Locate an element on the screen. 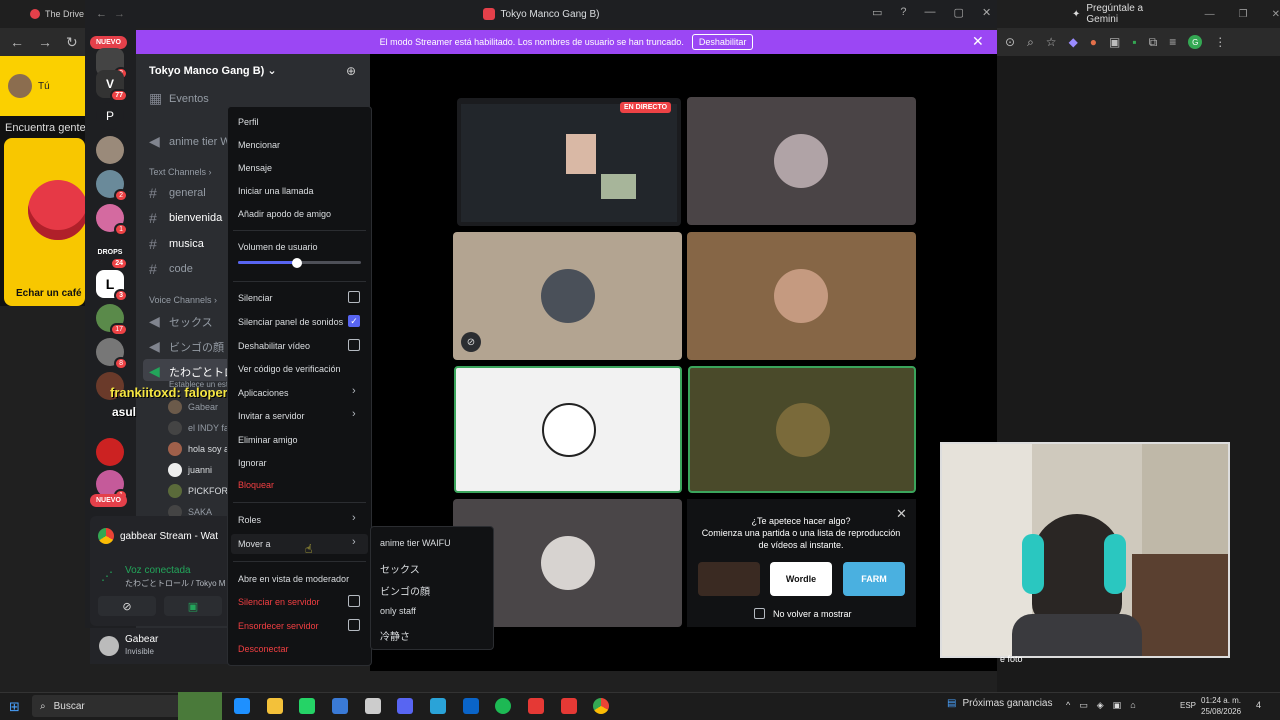  reload-icon: ↻ is located at coordinates (72, 42).